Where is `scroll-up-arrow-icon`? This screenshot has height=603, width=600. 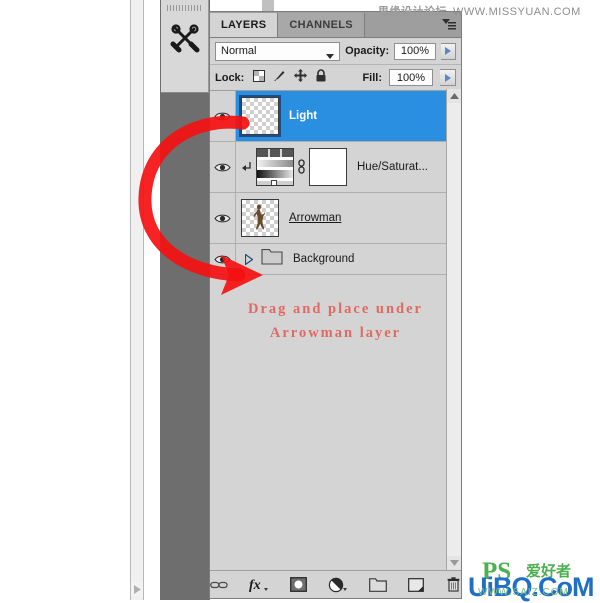 scroll-up-arrow-icon is located at coordinates (454, 96).